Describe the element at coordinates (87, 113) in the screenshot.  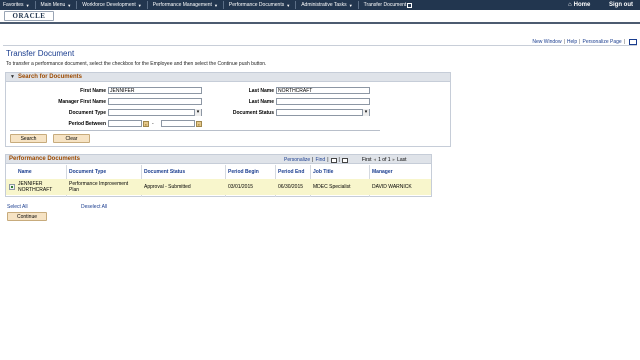
I see `document-type-label: Document Type` at that location.